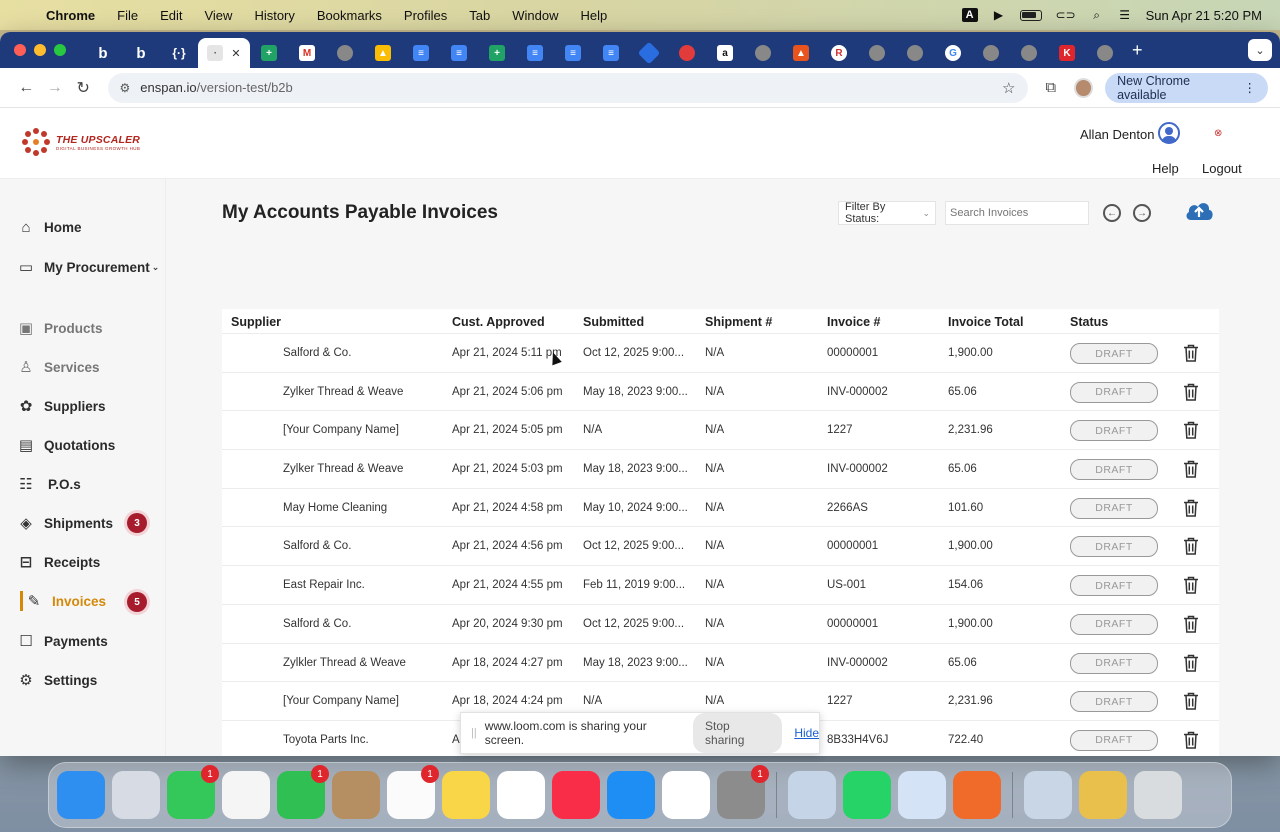 The image size is (1280, 832). Describe the element at coordinates (274, 15) in the screenshot. I see `menu-history: History` at that location.